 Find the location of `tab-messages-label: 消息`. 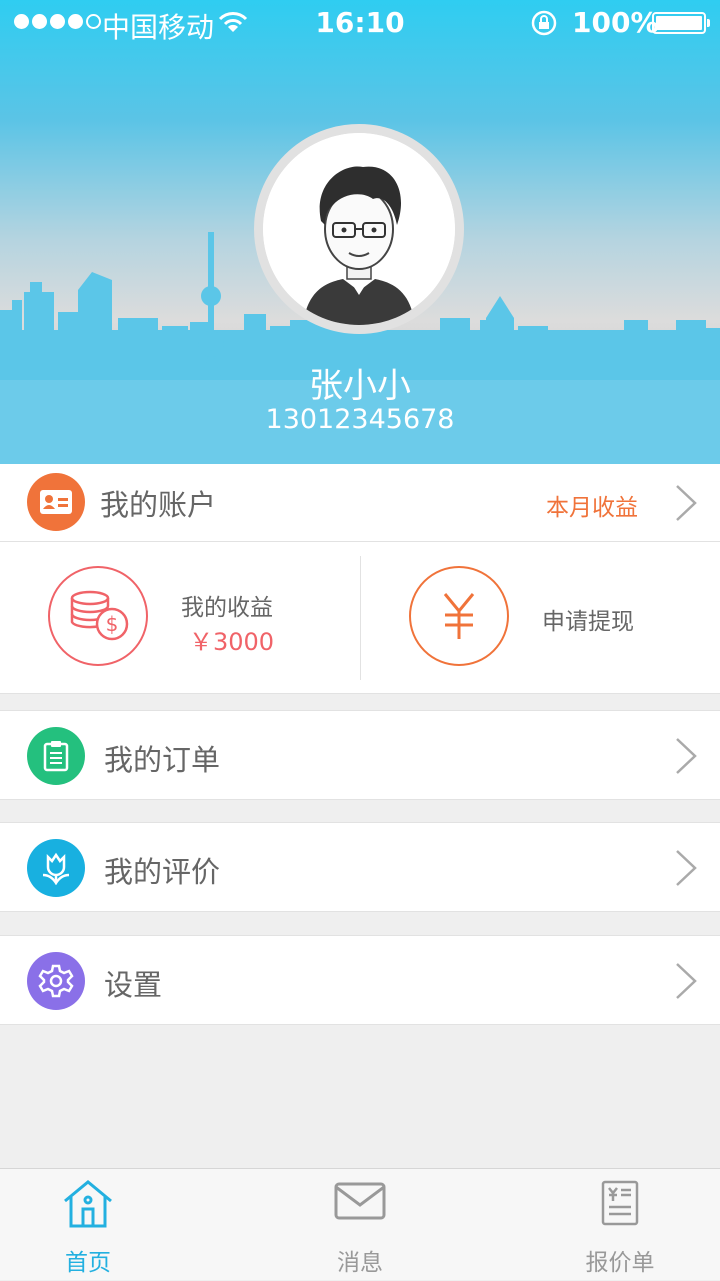

tab-messages-label: 消息 is located at coordinates (360, 1263).